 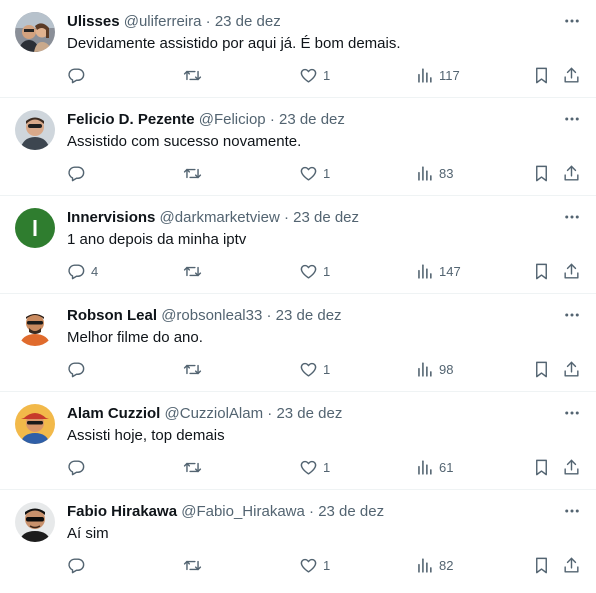 I want to click on views-button: 98, so click(x=434, y=369).